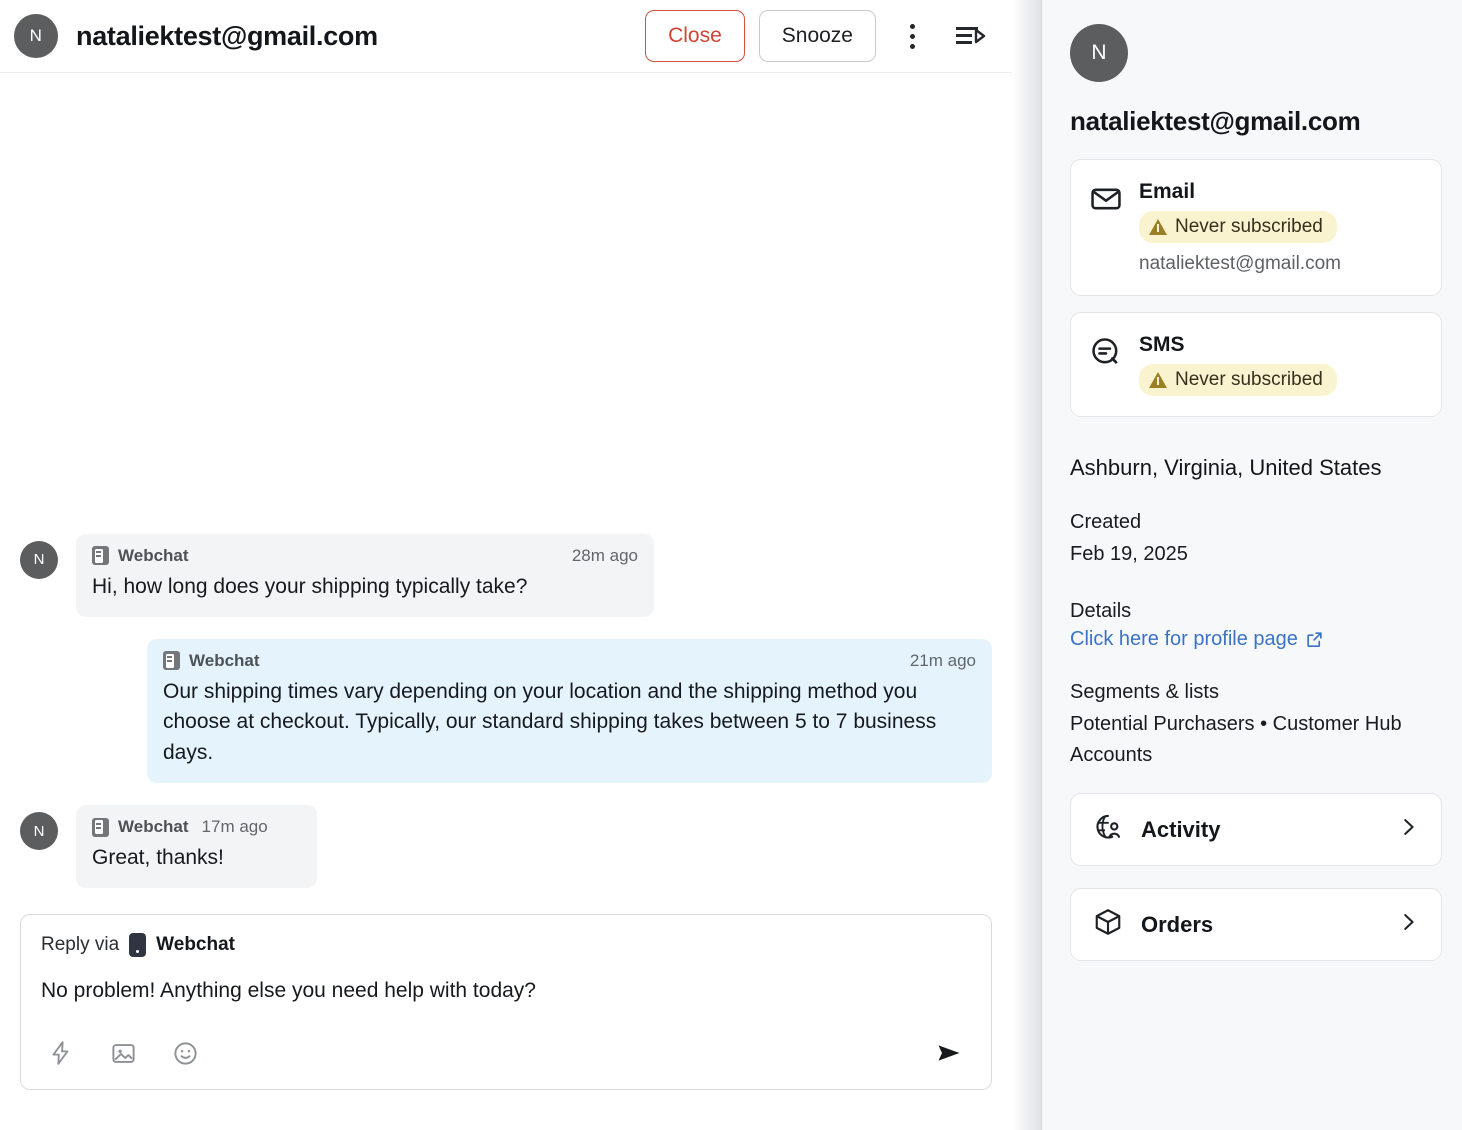 The image size is (1462, 1130). I want to click on channel-body: SMS Never subscribed, so click(1281, 364).